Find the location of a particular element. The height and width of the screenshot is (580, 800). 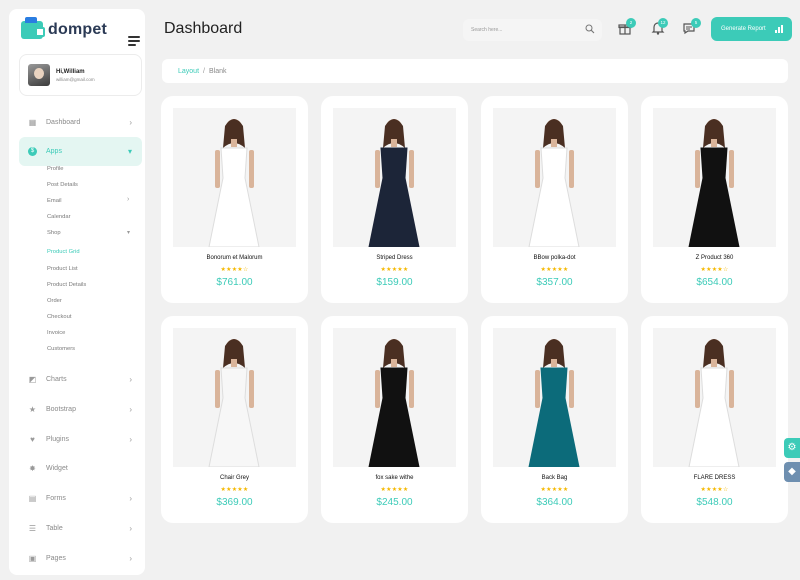

gift-badge: 2 is located at coordinates (631, 23).